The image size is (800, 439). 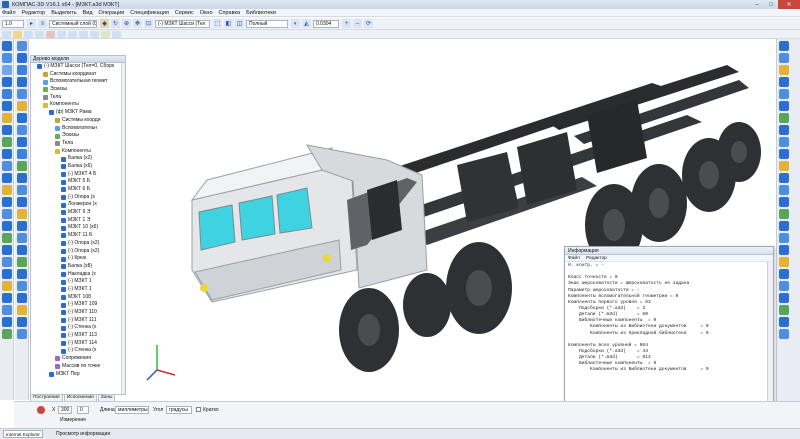 What do you see at coordinates (78, 313) in the screenshot?
I see `tree-item: (-) МЗКТ 110` at bounding box center [78, 313].